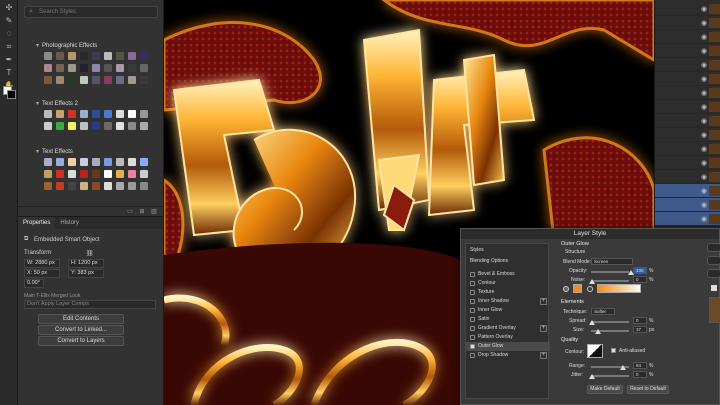 The height and width of the screenshot is (405, 720). What do you see at coordinates (508, 355) in the screenshot?
I see `effect-item: Drop Shadow +` at bounding box center [508, 355].